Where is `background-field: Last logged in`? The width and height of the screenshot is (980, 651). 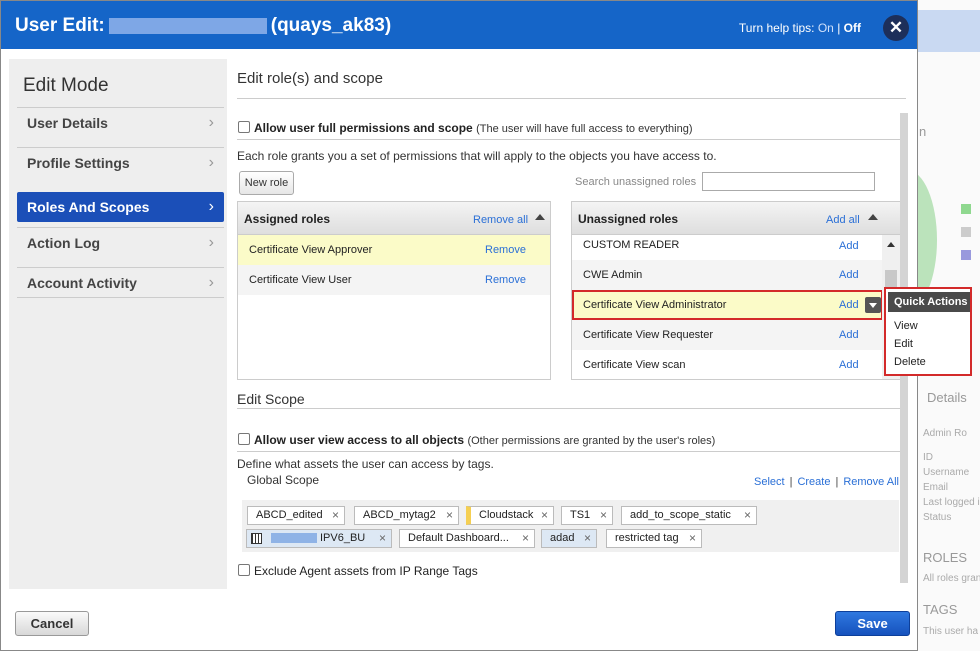
background-field: Last logged in is located at coordinates (951, 502).